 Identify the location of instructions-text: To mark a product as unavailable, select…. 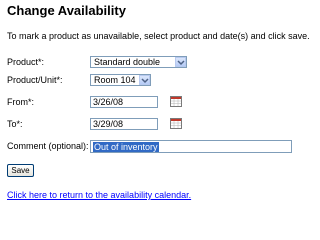
(158, 36).